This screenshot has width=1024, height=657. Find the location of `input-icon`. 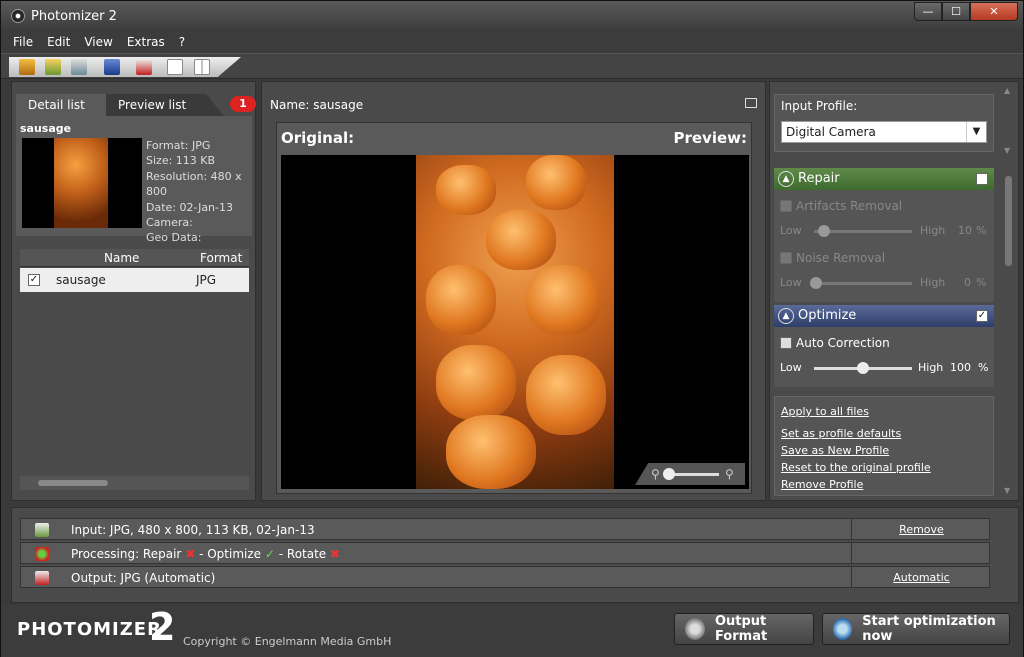

input-icon is located at coordinates (42, 530).